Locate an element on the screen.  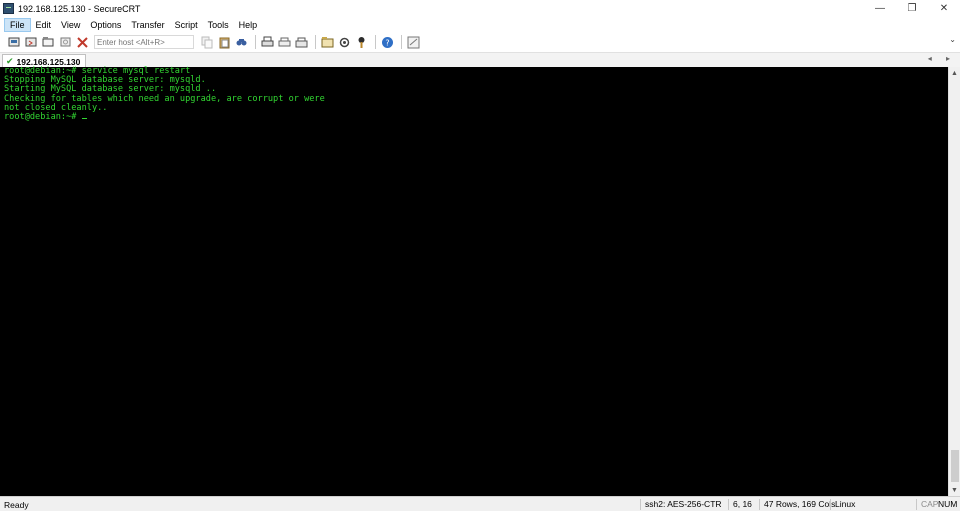
terminal-prompt-line: root@debian:~# is located at coordinates (474, 117).